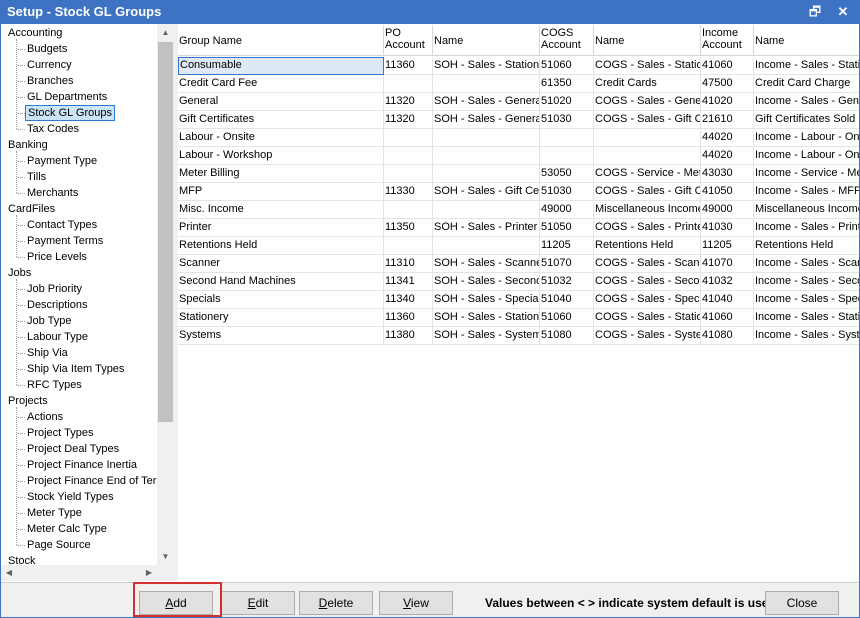 The image size is (860, 618). Describe the element at coordinates (62, 161) in the screenshot. I see `tree-item: Payment Type` at that location.